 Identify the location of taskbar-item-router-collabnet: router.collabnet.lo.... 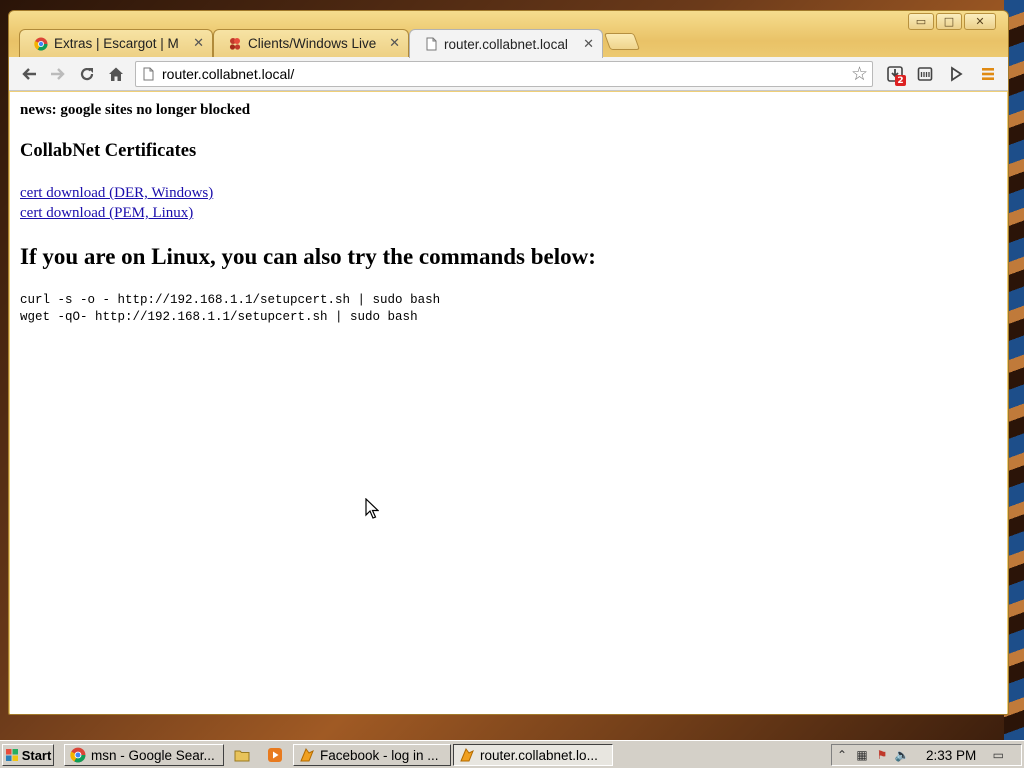
(533, 755).